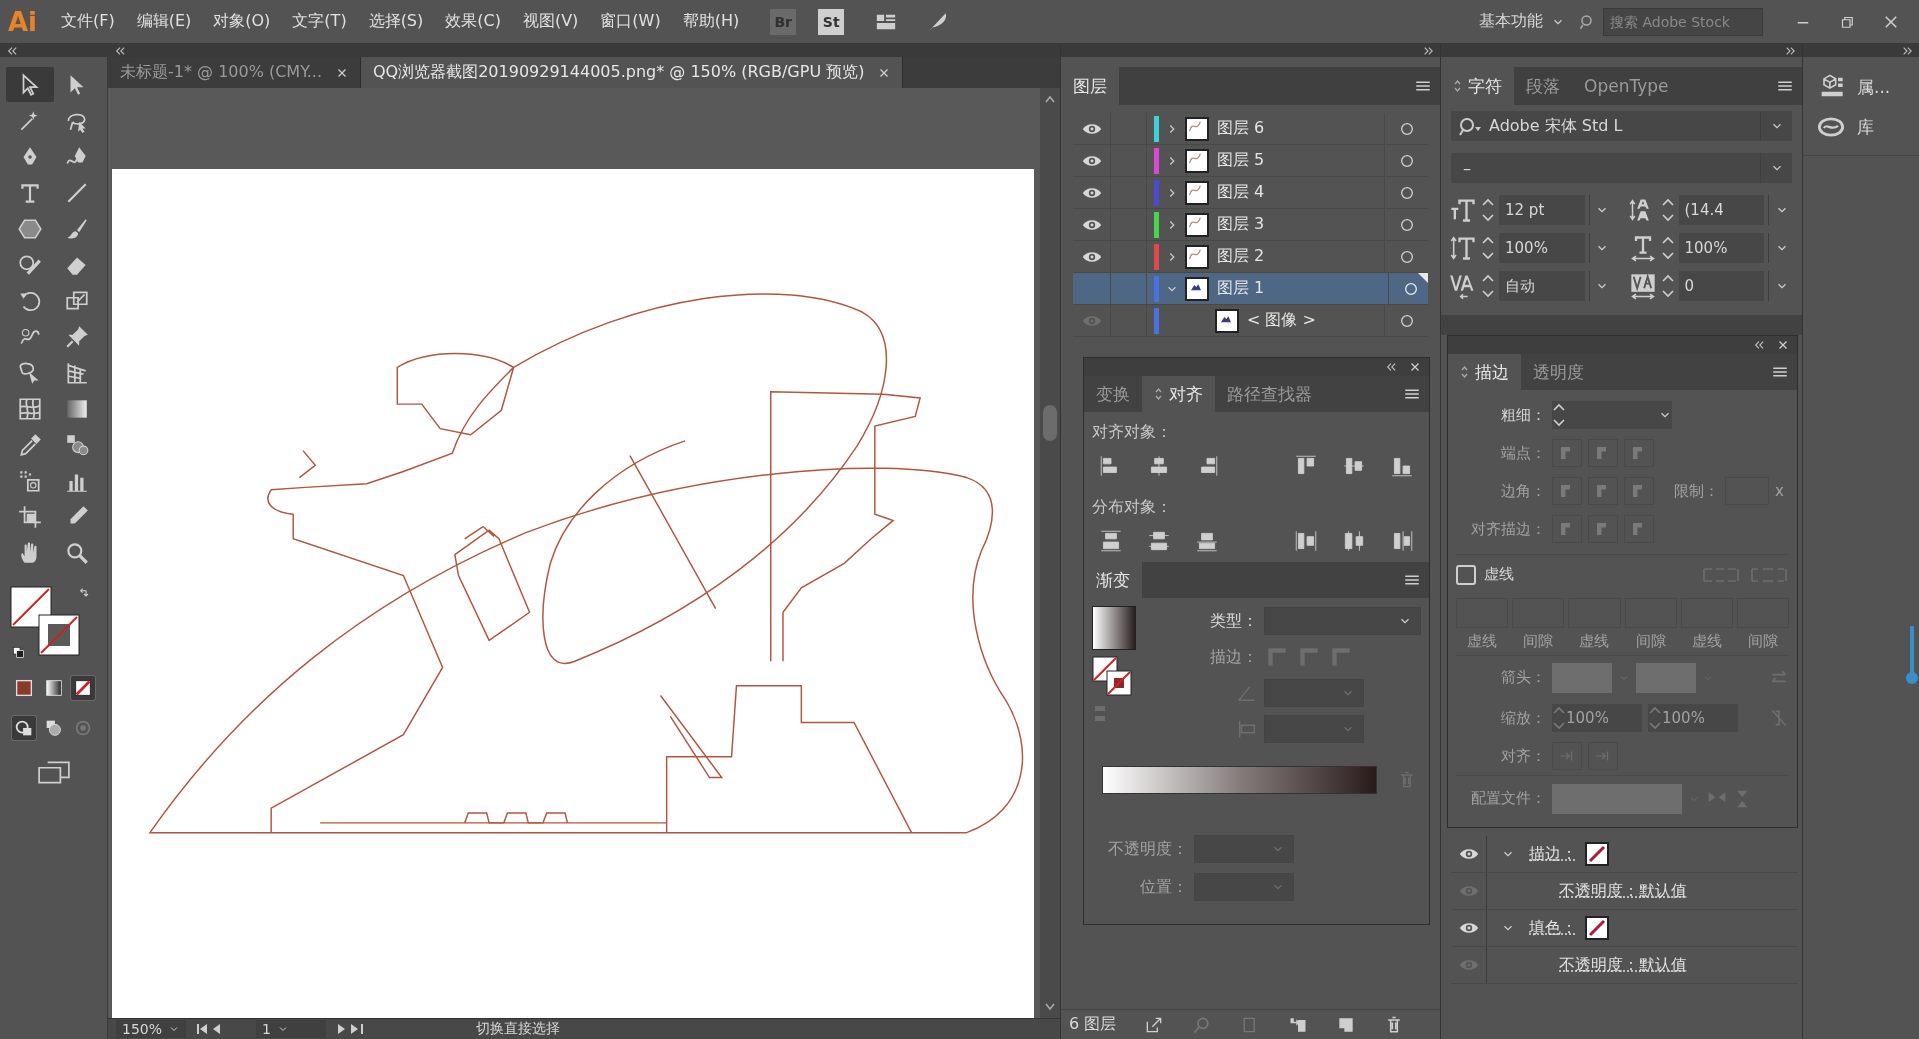 This screenshot has height=1039, width=1919. What do you see at coordinates (1250, 161) in the screenshot?
I see `layer-row: 图层 5` at bounding box center [1250, 161].